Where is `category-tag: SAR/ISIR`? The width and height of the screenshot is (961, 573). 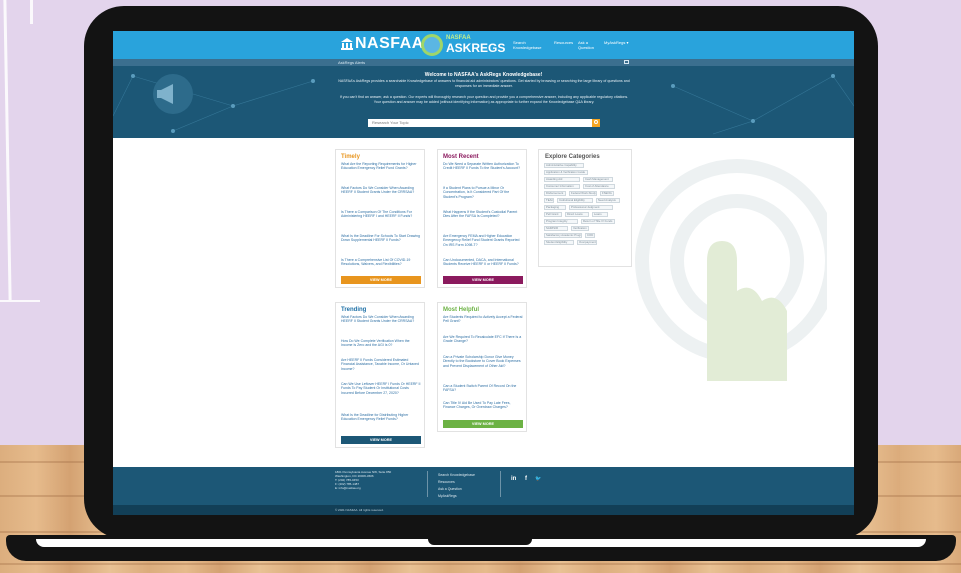
category-tag: SAR/ISIR is located at coordinates (556, 228).